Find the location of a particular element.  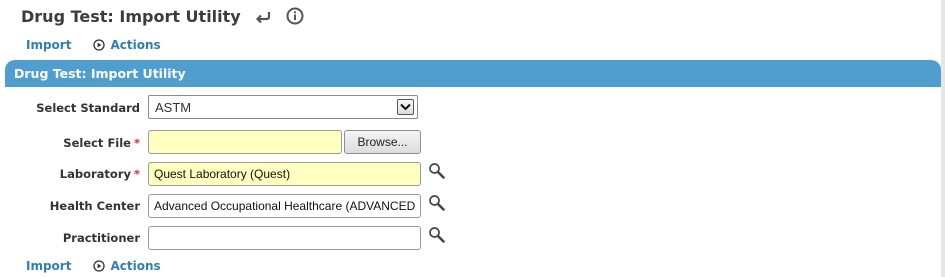

bottom-toolbar: Import Actions is located at coordinates (93, 266).